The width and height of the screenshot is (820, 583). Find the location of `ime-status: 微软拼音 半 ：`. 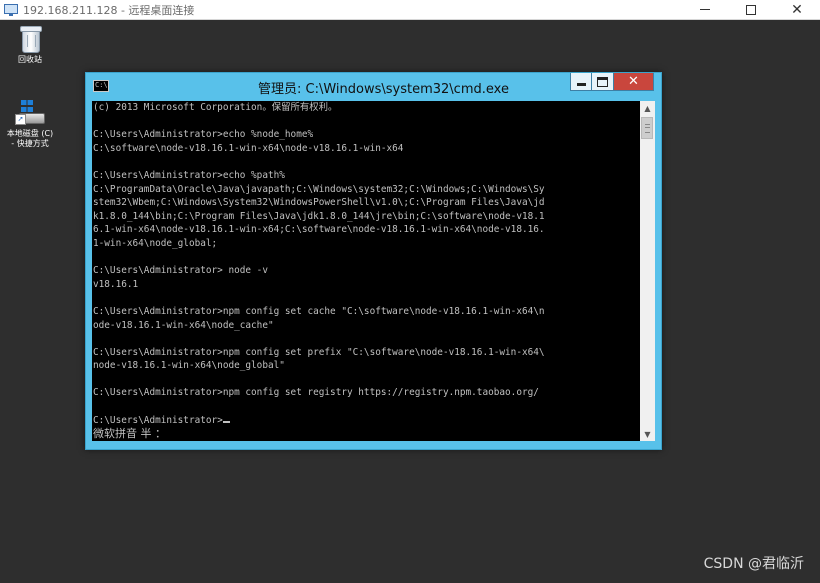

ime-status: 微软拼音 半 ： is located at coordinates (129, 434).